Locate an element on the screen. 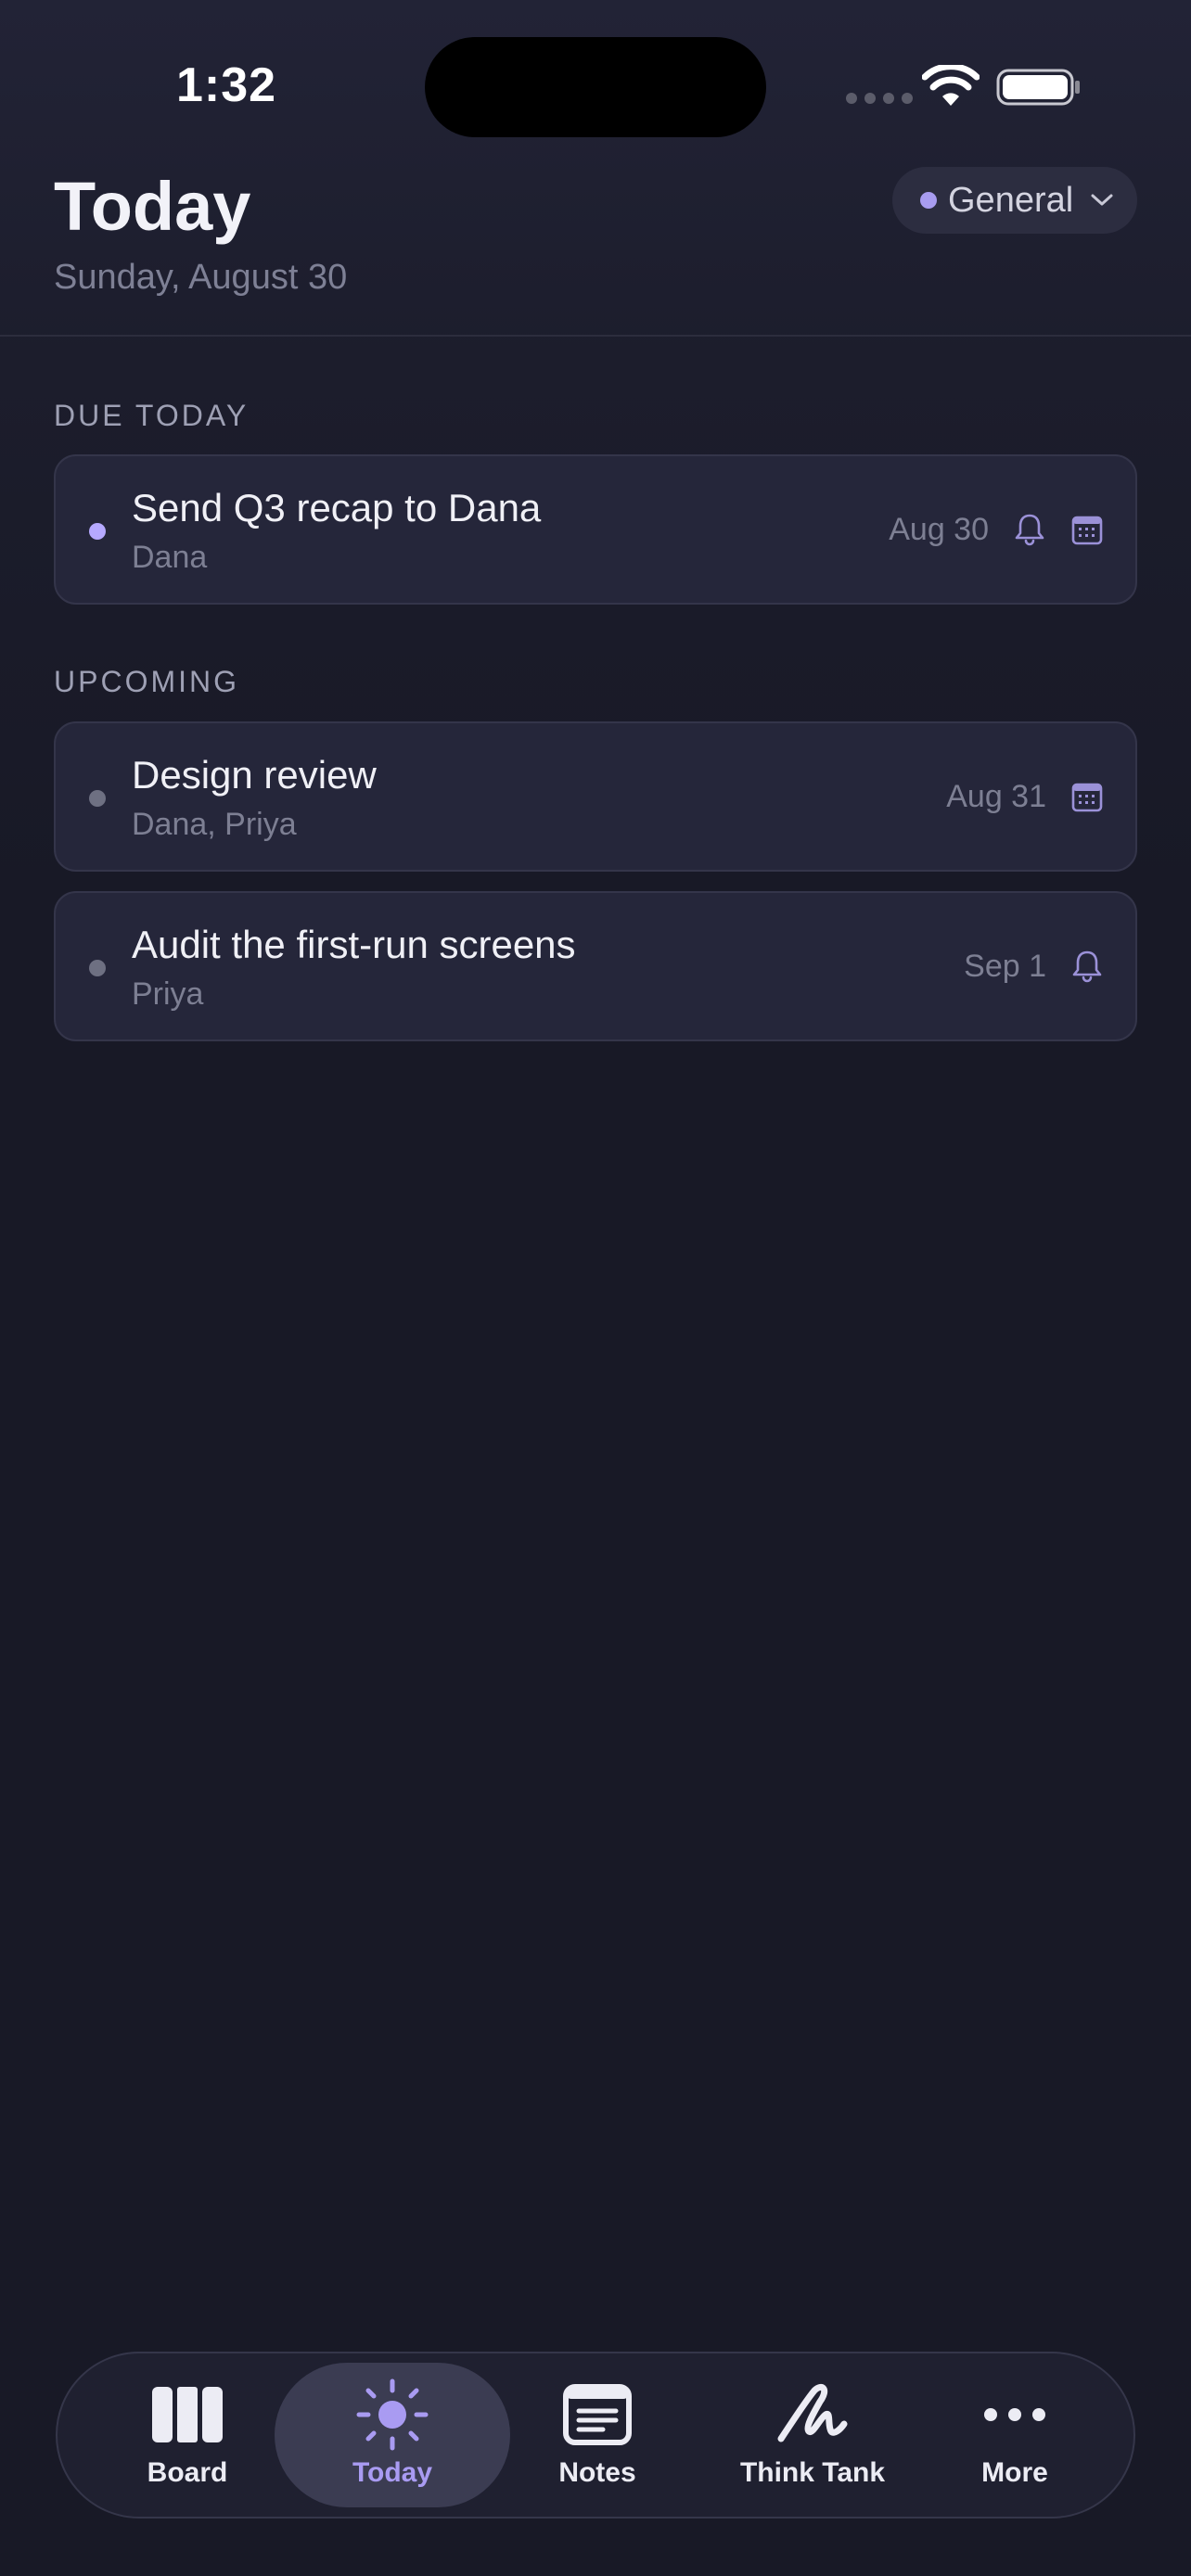 This screenshot has height=2576, width=1191. task-due-date: Aug 30 is located at coordinates (939, 529).